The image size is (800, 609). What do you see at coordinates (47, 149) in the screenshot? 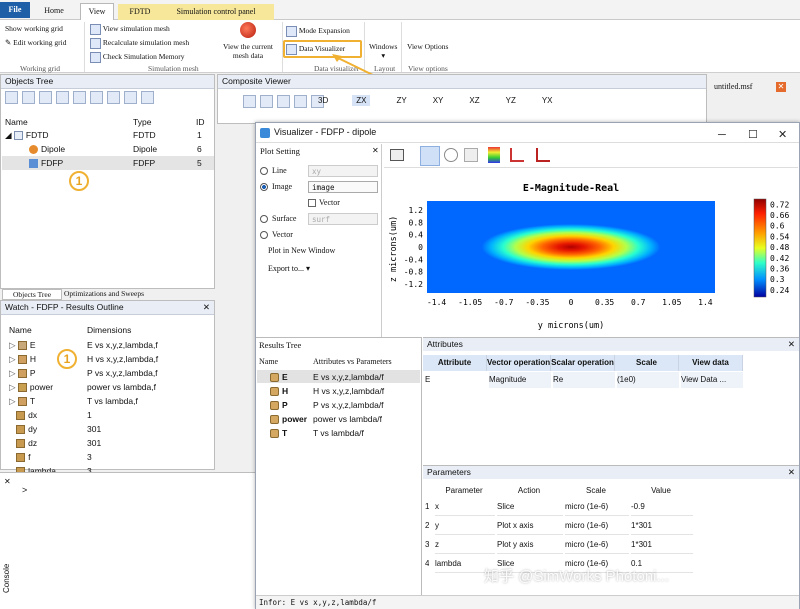
I see `tree-row-dipole: Dipole` at bounding box center [47, 149].